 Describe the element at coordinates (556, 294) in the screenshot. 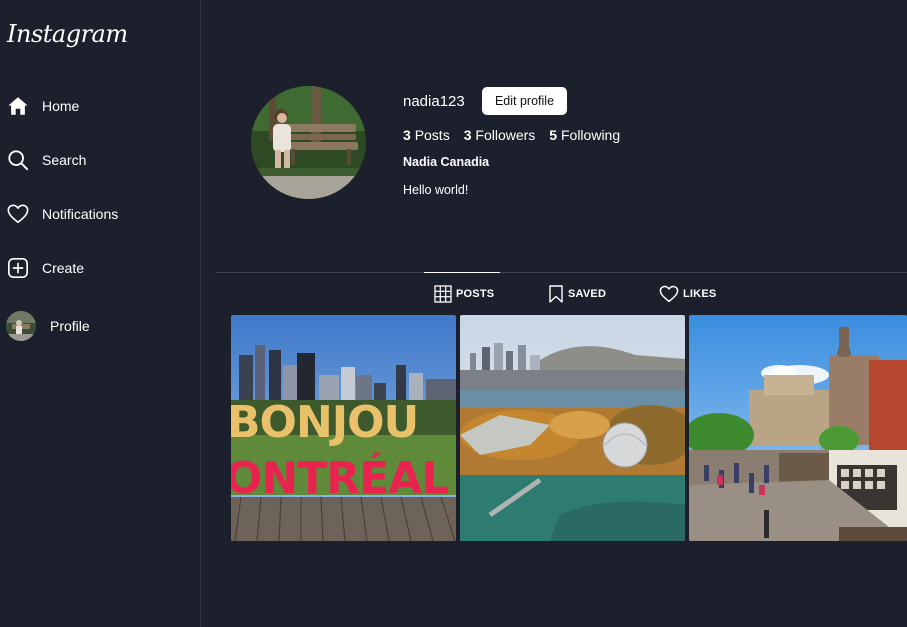

I see `bookmark-icon` at that location.